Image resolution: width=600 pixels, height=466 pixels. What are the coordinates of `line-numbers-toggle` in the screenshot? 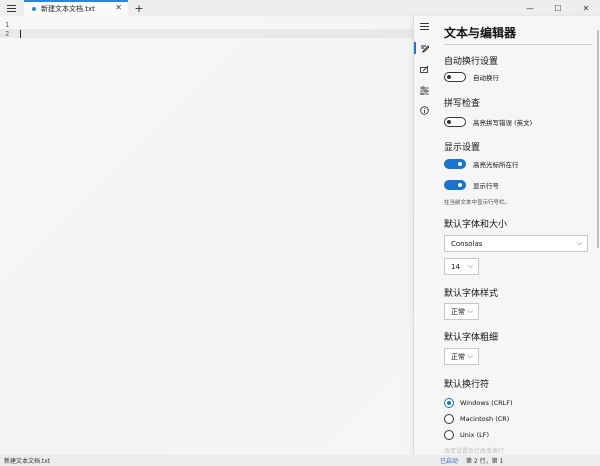 It's located at (455, 185).